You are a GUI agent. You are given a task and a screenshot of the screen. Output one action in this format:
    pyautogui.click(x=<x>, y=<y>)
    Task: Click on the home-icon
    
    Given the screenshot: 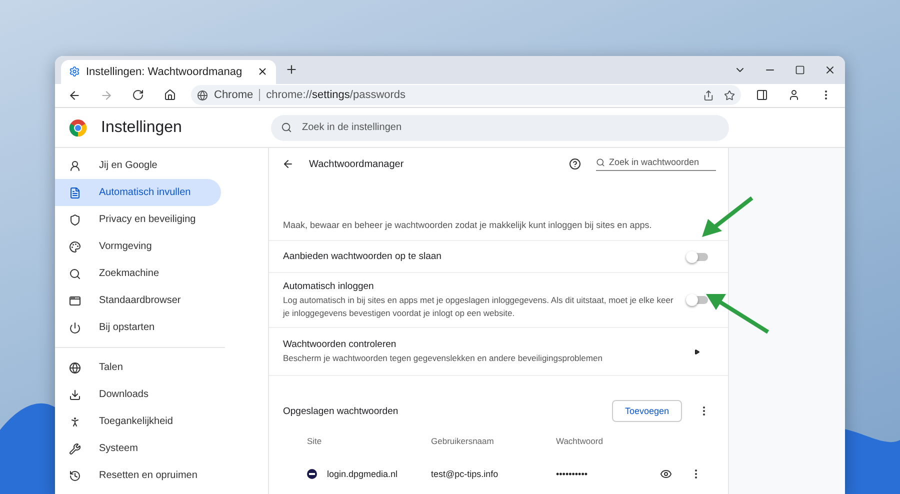 What is the action you would take?
    pyautogui.click(x=170, y=95)
    